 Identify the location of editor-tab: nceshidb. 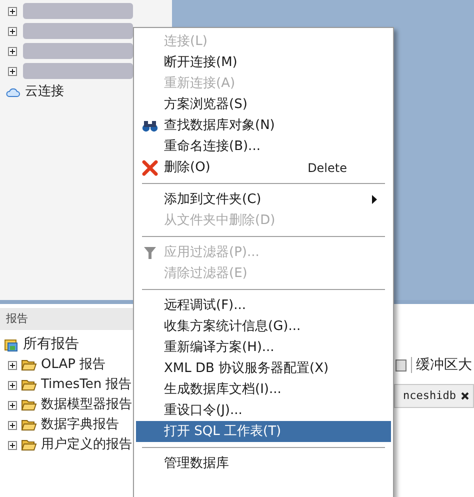
(434, 396).